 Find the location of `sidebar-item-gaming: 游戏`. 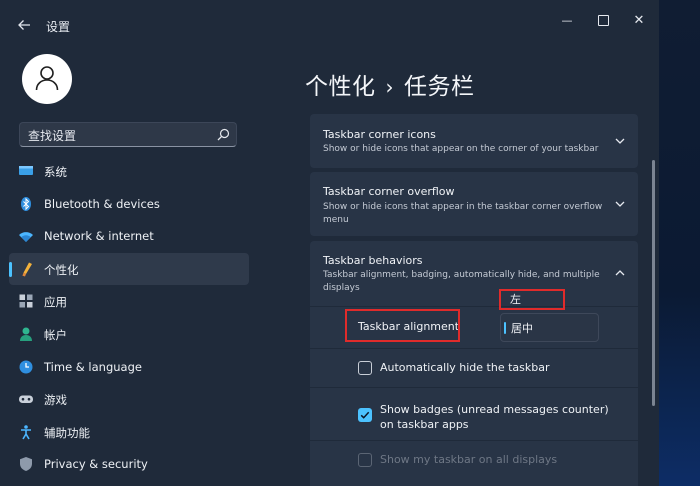

sidebar-item-gaming: 游戏 is located at coordinates (129, 399).